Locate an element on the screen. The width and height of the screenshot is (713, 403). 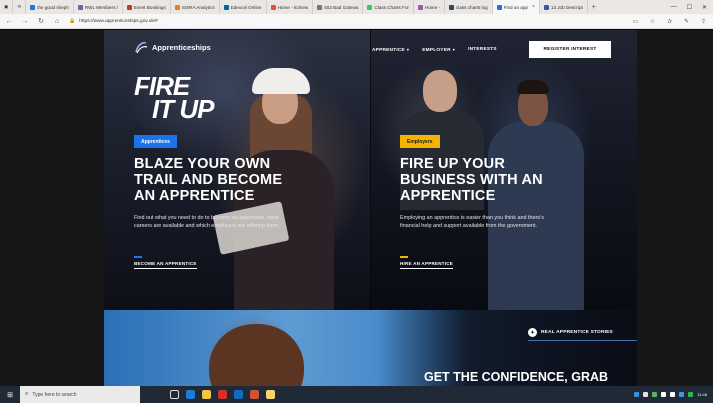
window-controls: — ☐ ✕ is located at coordinates (692, 7).